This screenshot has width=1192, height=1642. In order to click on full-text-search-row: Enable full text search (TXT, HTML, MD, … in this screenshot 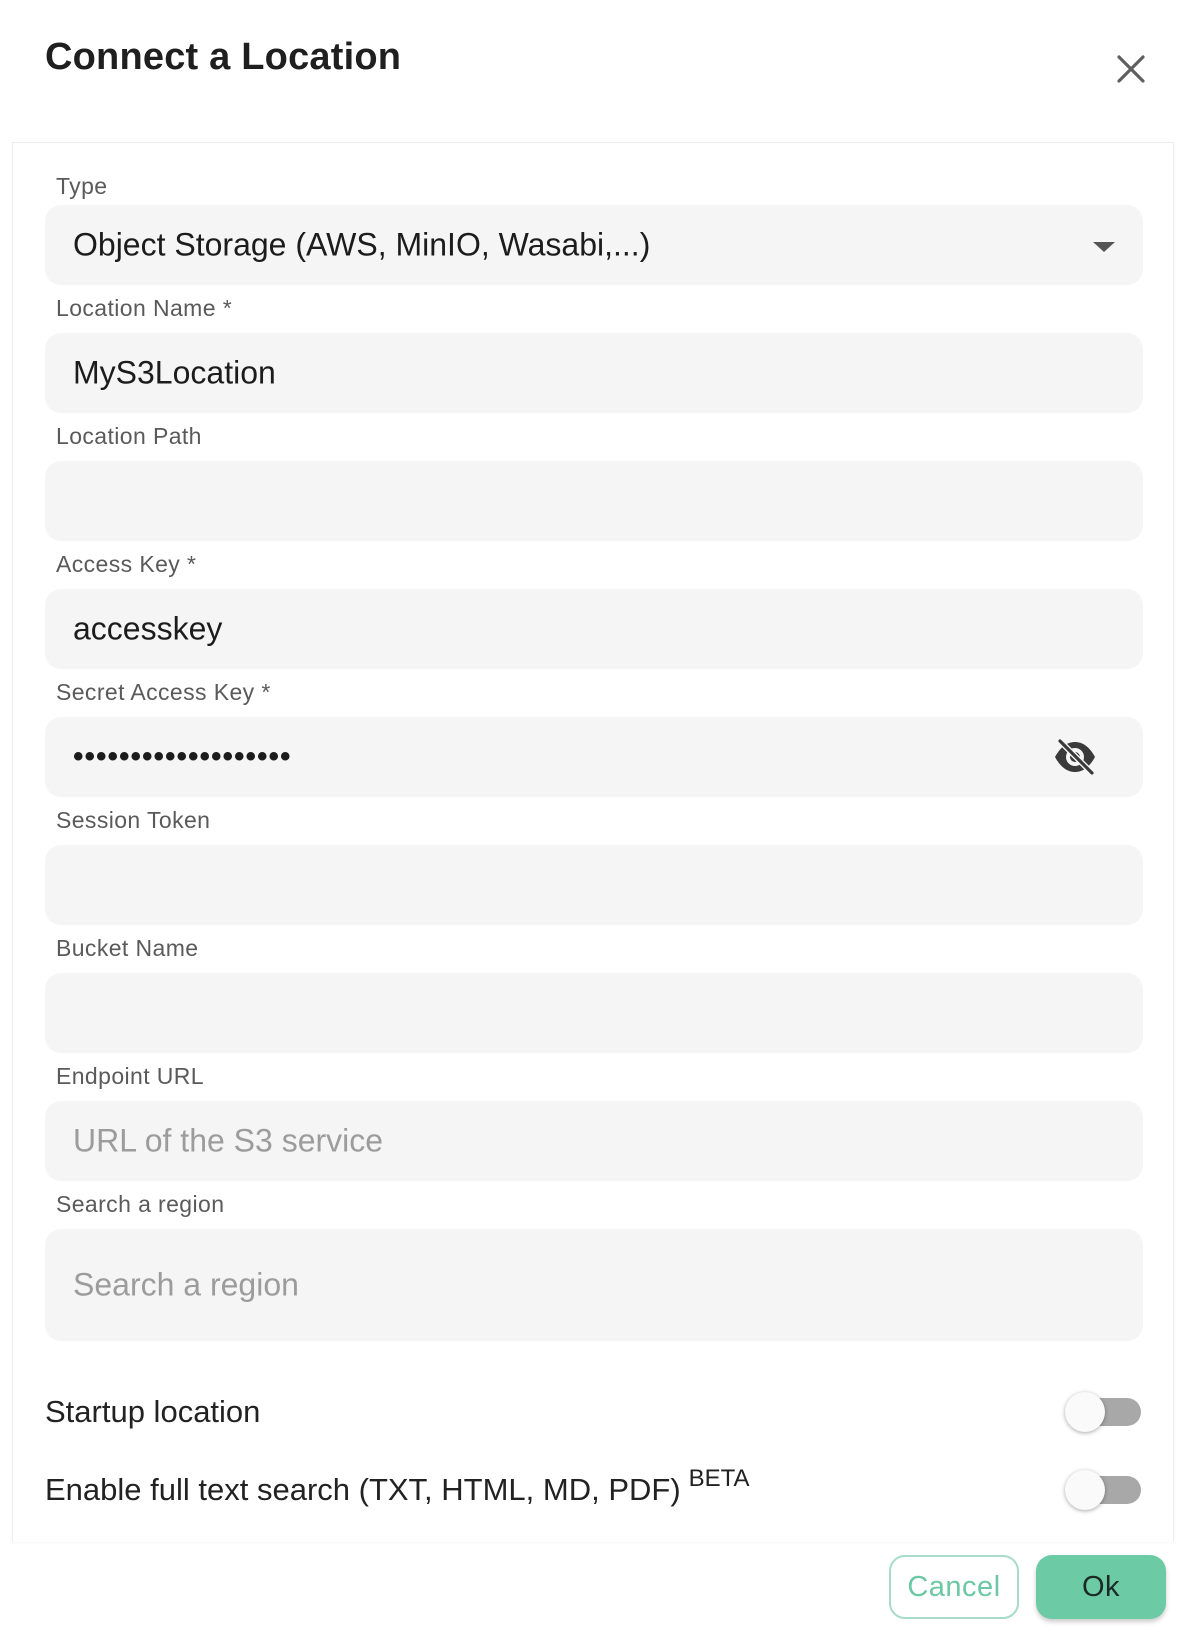, I will do `click(594, 1490)`.